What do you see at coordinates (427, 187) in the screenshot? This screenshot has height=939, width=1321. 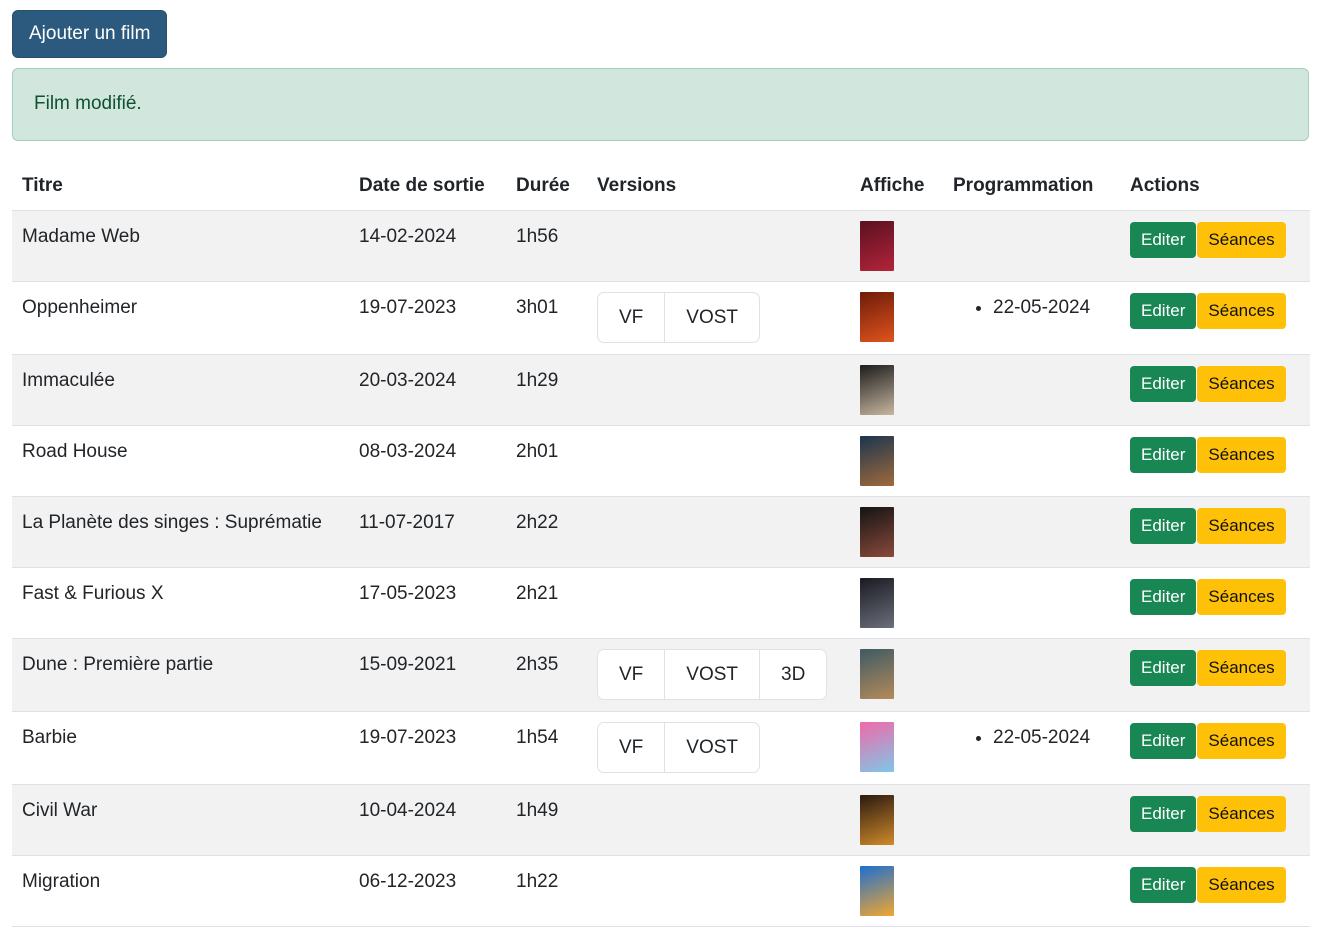 I see `header-release-date: Date de sortie` at bounding box center [427, 187].